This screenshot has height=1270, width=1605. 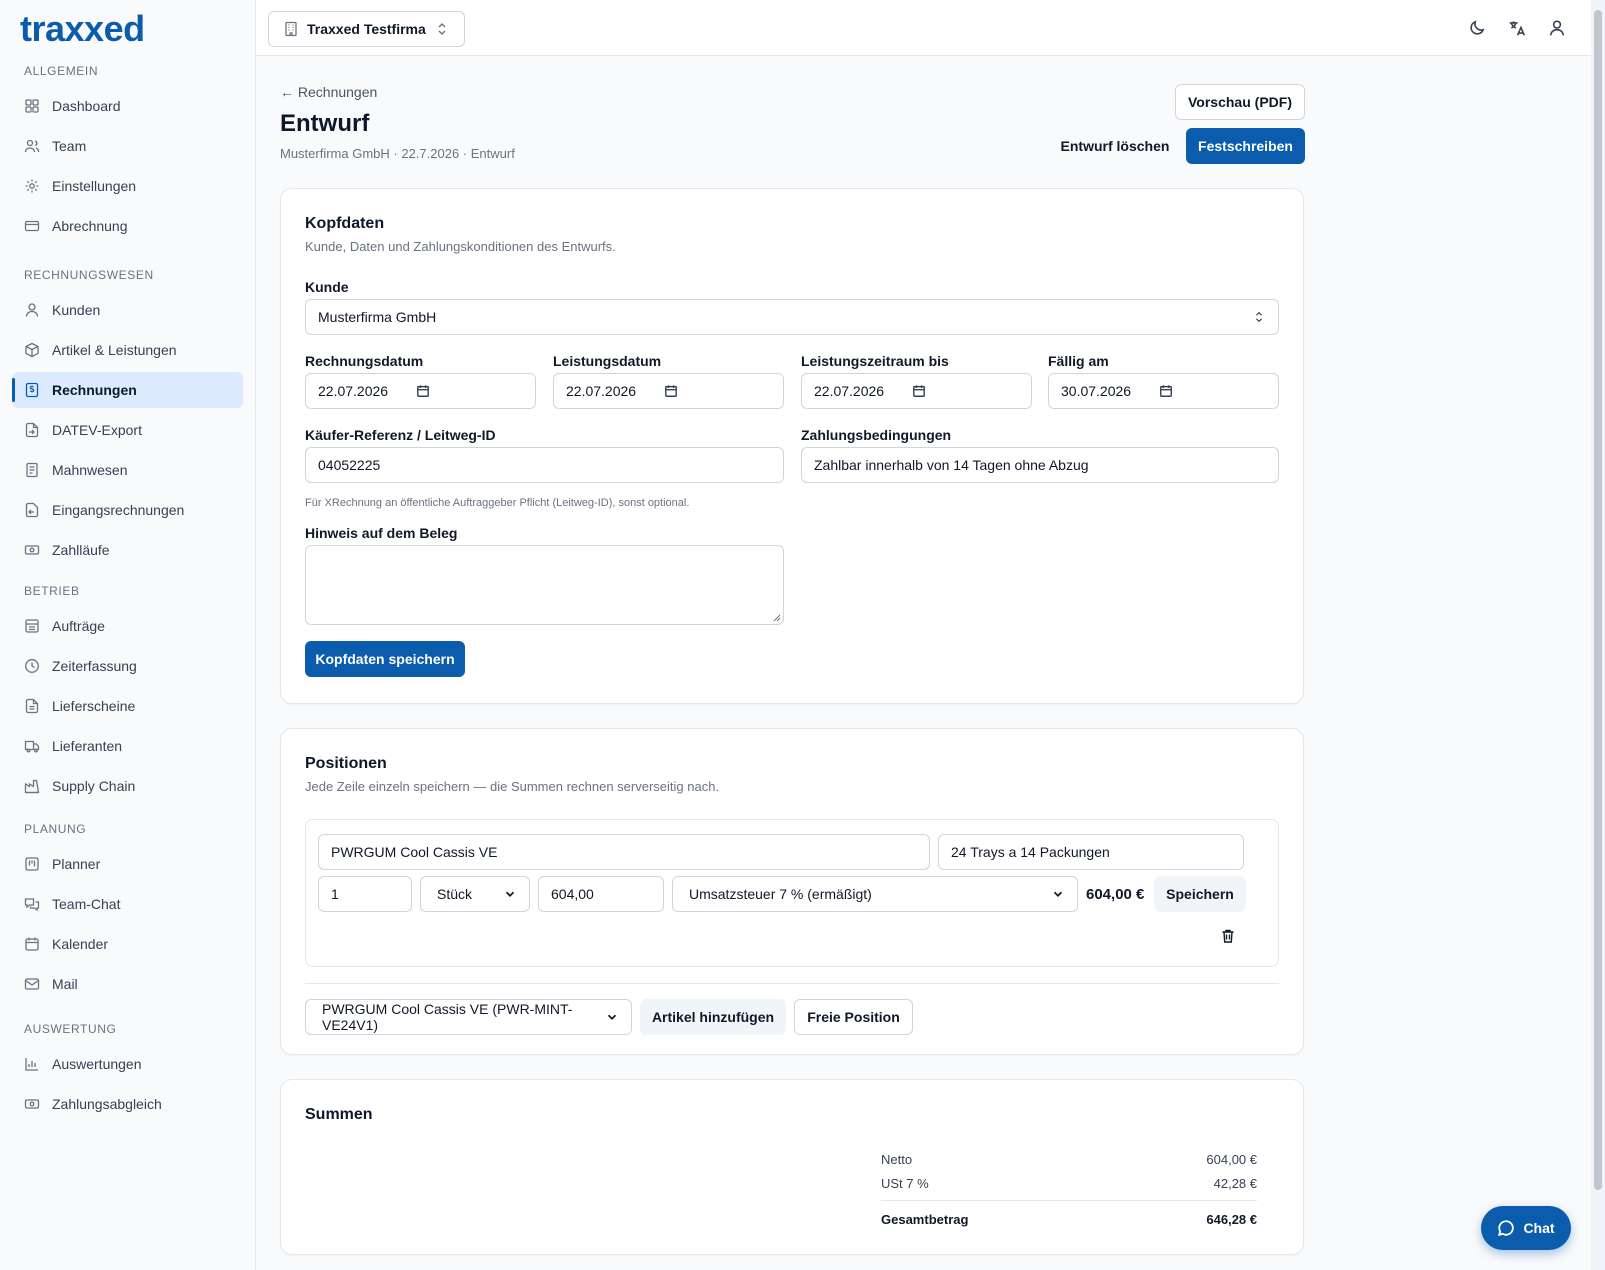 What do you see at coordinates (1240, 102) in the screenshot?
I see `preview-pdf-button: Vorschau (PDF)` at bounding box center [1240, 102].